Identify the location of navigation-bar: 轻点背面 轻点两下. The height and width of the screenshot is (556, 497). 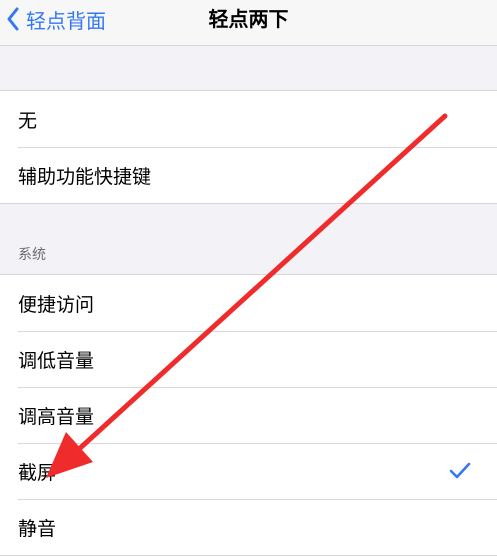
(248, 23).